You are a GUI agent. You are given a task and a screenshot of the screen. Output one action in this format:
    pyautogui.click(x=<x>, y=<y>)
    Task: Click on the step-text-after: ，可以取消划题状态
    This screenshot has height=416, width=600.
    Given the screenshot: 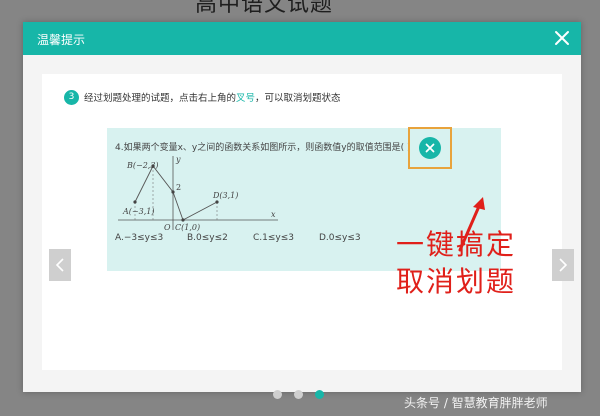 What is the action you would take?
    pyautogui.click(x=298, y=98)
    